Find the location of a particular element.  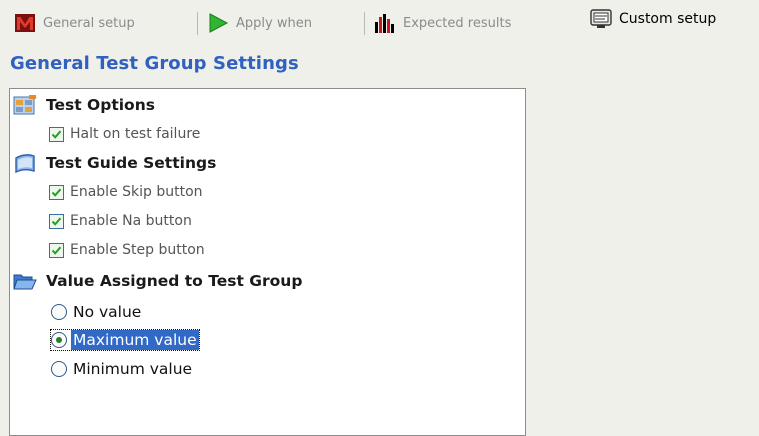

tab-label: General setup is located at coordinates (89, 23).